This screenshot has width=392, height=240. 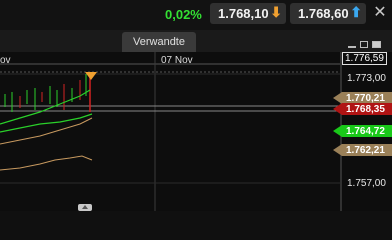 What do you see at coordinates (46, 123) in the screenshot?
I see `bollinger-lower` at bounding box center [46, 123].